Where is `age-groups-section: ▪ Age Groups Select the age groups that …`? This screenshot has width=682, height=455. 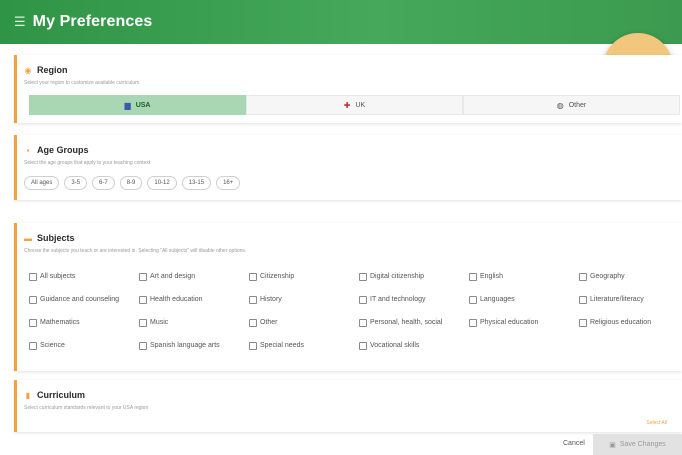 age-groups-section: ▪ Age Groups Select the age groups that … is located at coordinates (348, 167).